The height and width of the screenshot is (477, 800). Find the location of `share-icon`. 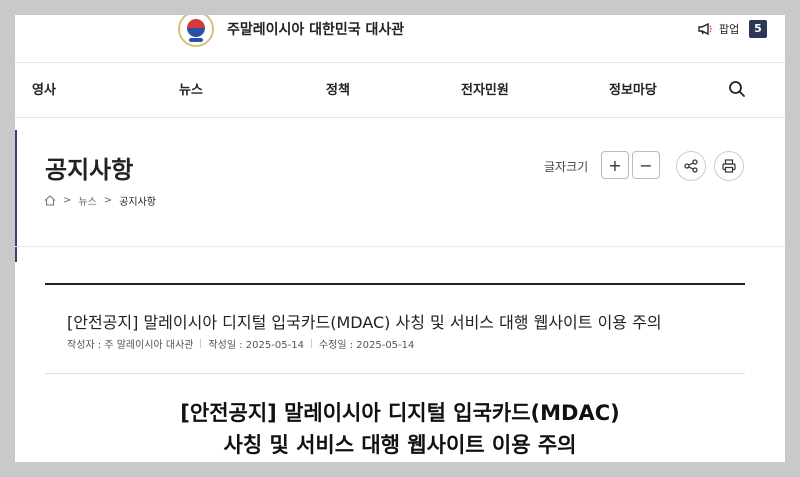

share-icon is located at coordinates (691, 166).